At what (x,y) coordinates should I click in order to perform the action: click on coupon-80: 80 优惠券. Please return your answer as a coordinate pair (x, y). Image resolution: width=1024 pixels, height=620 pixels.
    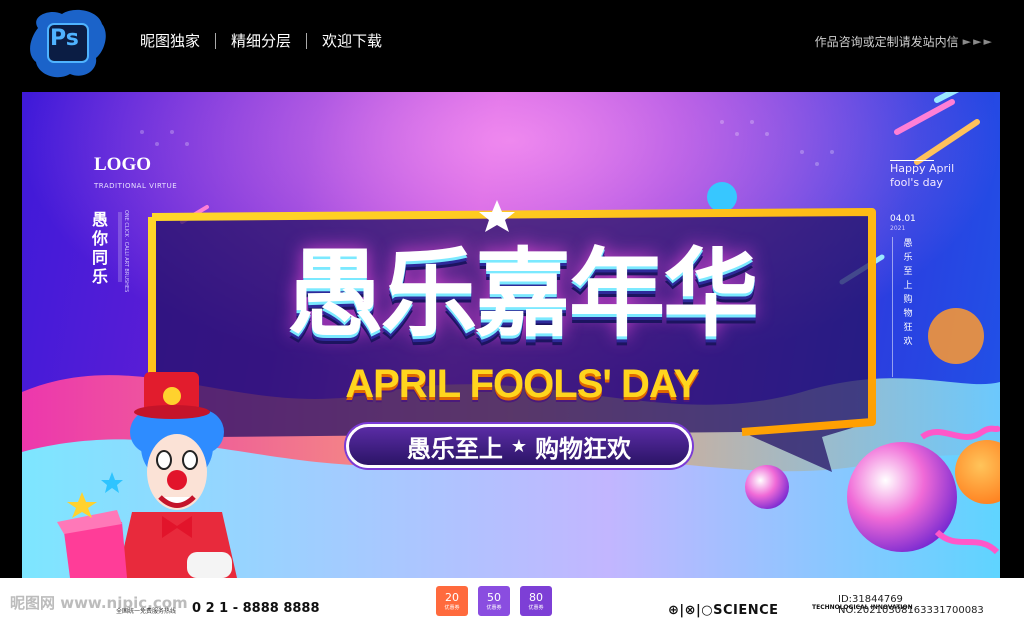
    Looking at the image, I should click on (536, 601).